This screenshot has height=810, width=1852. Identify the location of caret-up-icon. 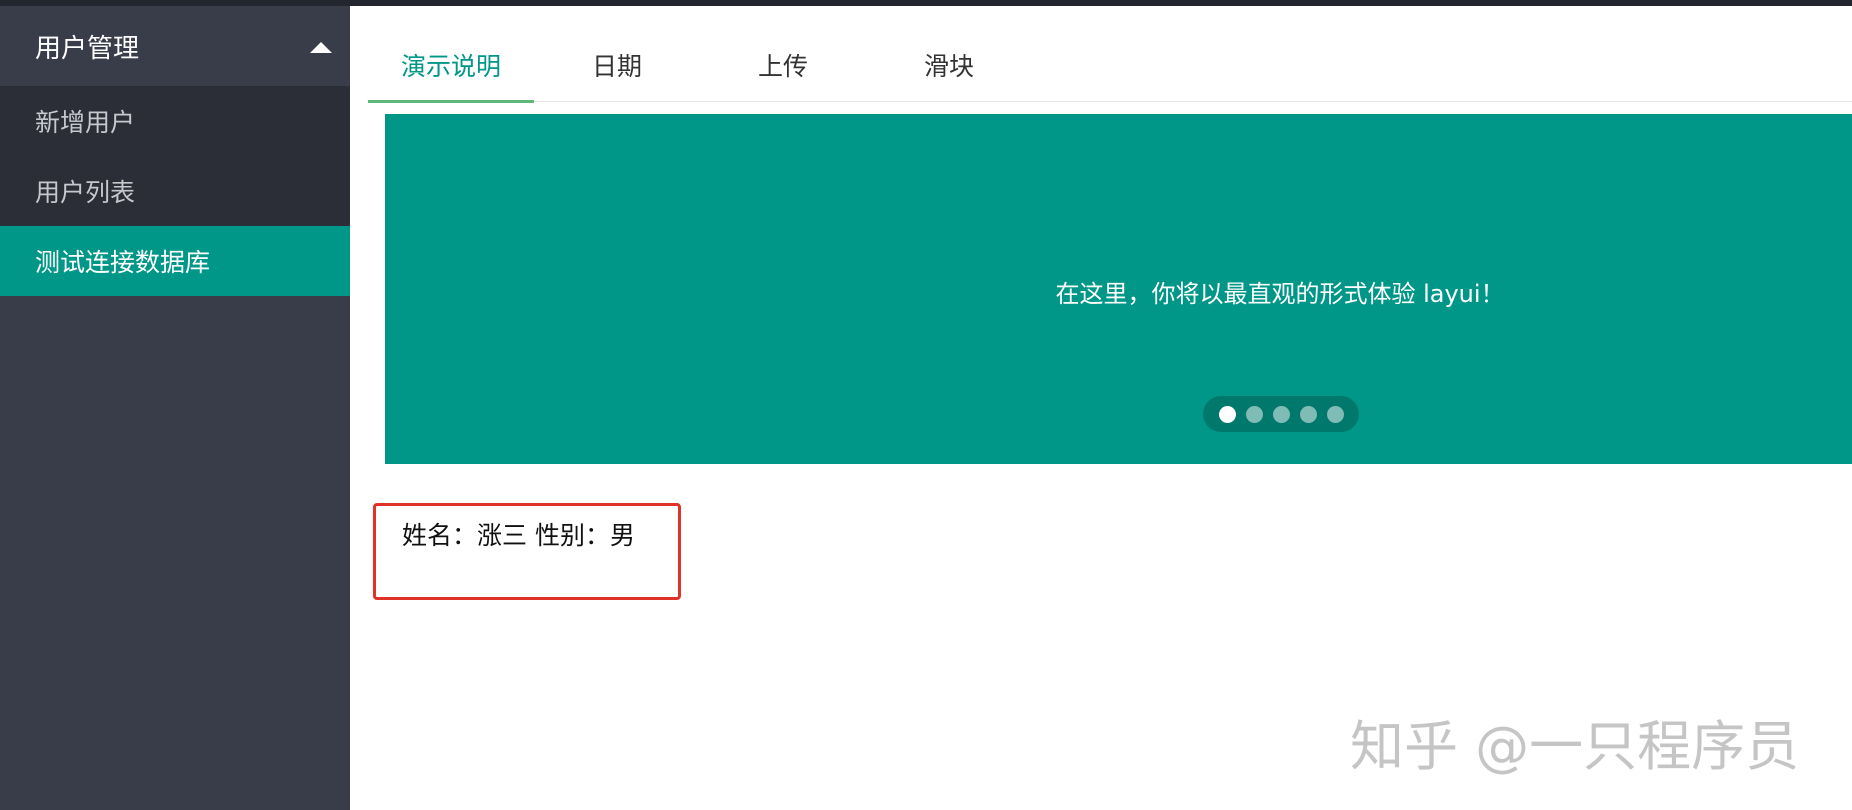
(321, 47).